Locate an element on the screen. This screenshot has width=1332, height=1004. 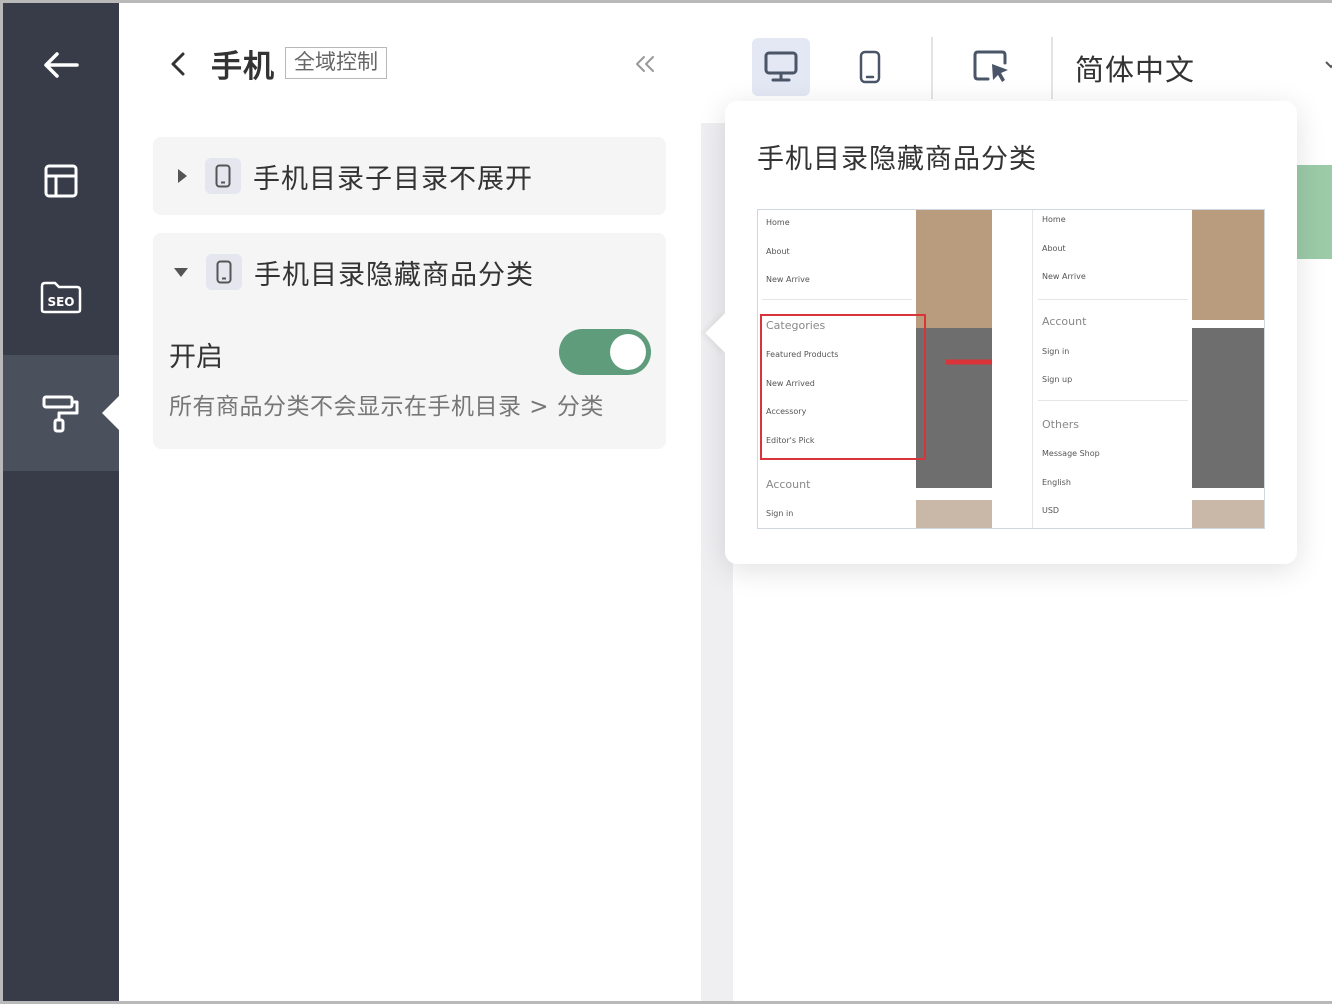
rail-layout-button is located at coordinates (61, 181).